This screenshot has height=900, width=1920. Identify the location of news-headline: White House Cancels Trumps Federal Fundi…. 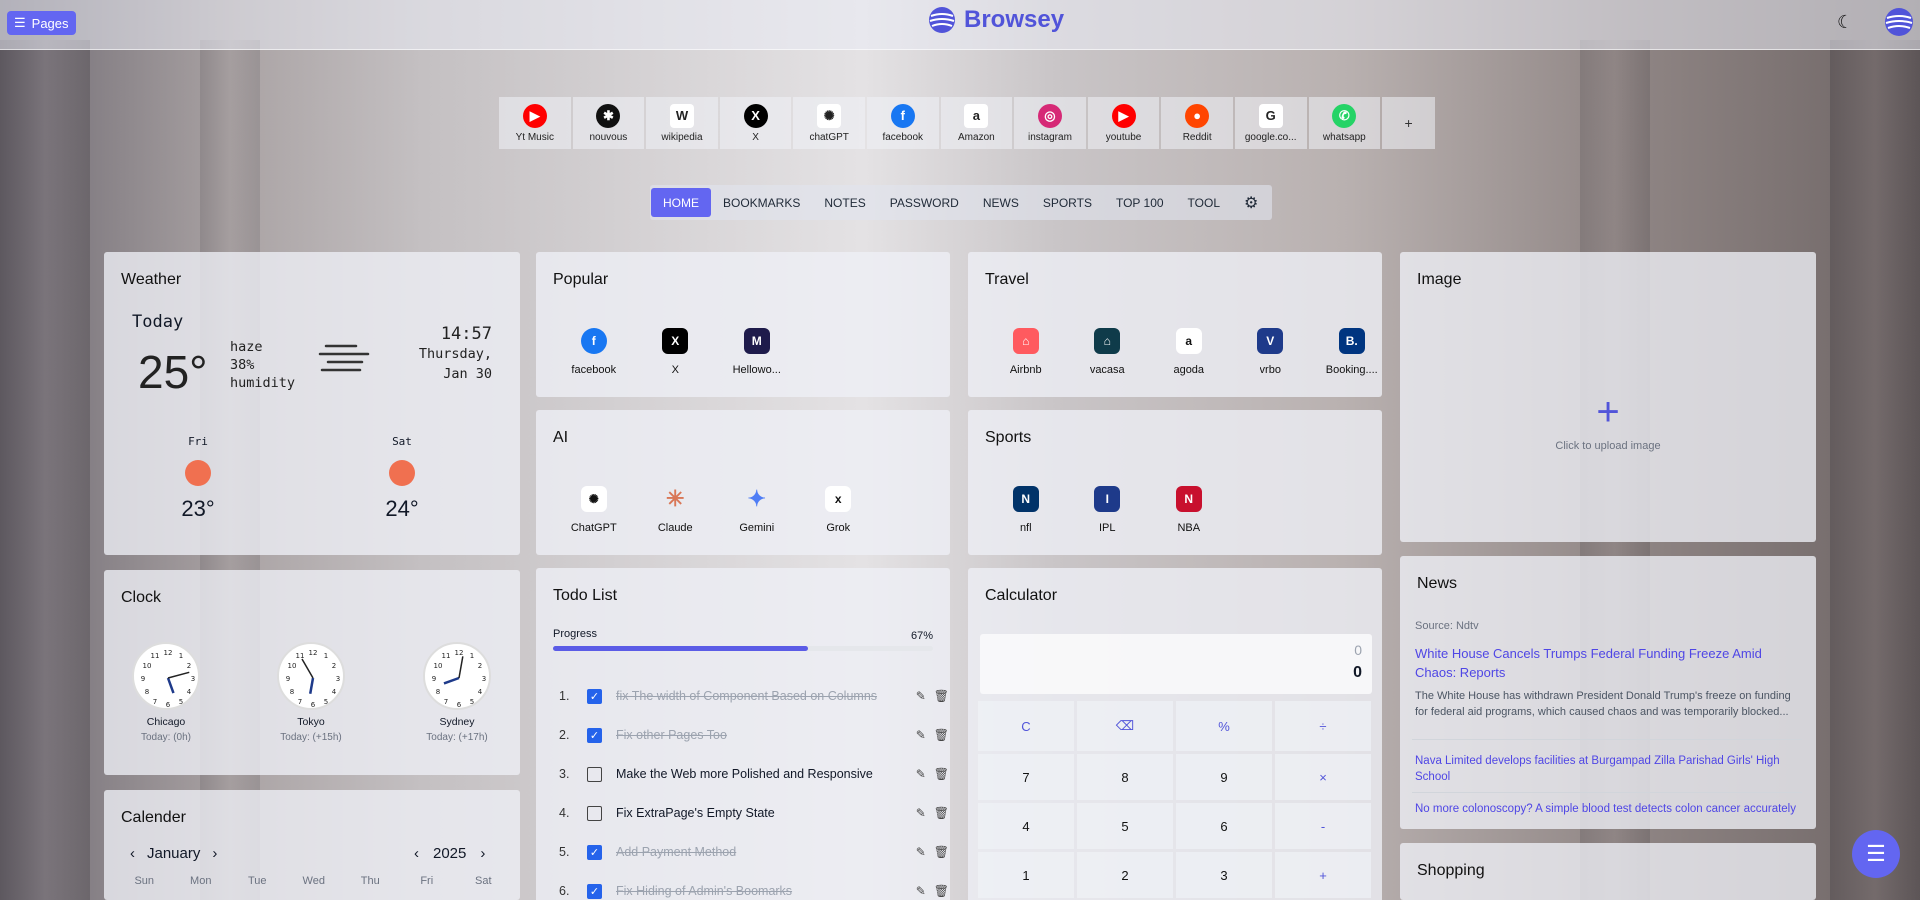
(1610, 663).